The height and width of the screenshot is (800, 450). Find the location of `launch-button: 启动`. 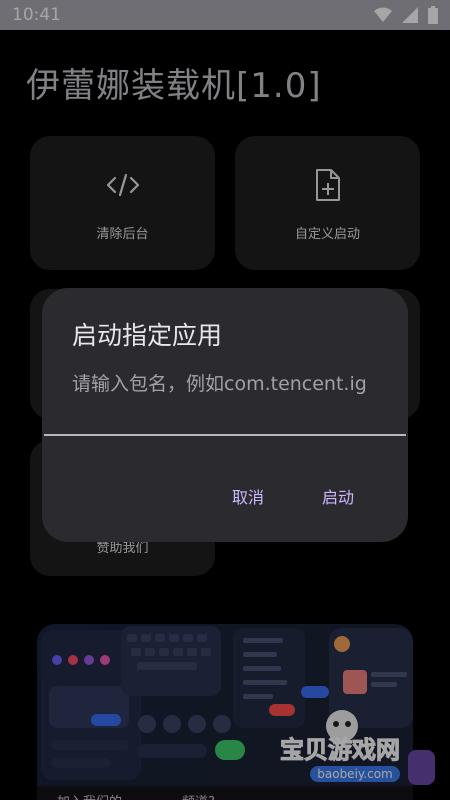

launch-button: 启动 is located at coordinates (338, 496).